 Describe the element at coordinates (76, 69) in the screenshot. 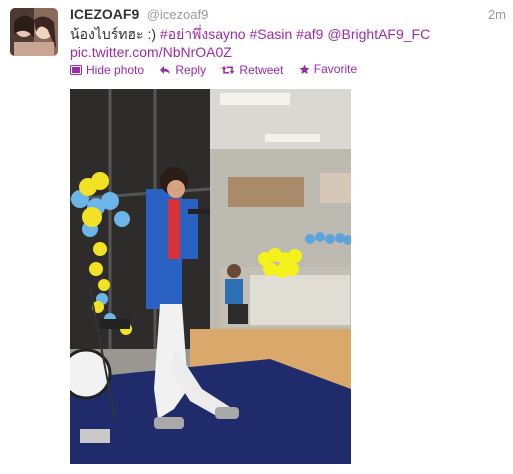

I see `photo-icon` at that location.